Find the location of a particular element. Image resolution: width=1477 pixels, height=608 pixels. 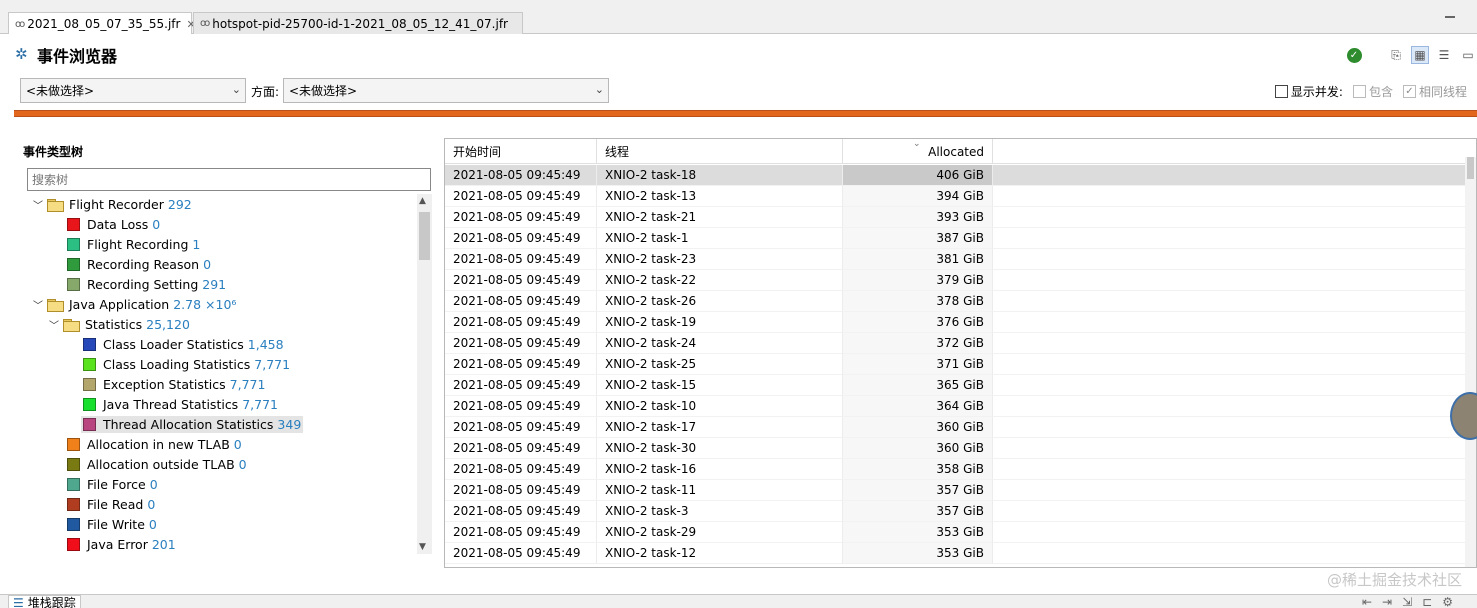

tree-item-label: Java Application is located at coordinates (119, 304).